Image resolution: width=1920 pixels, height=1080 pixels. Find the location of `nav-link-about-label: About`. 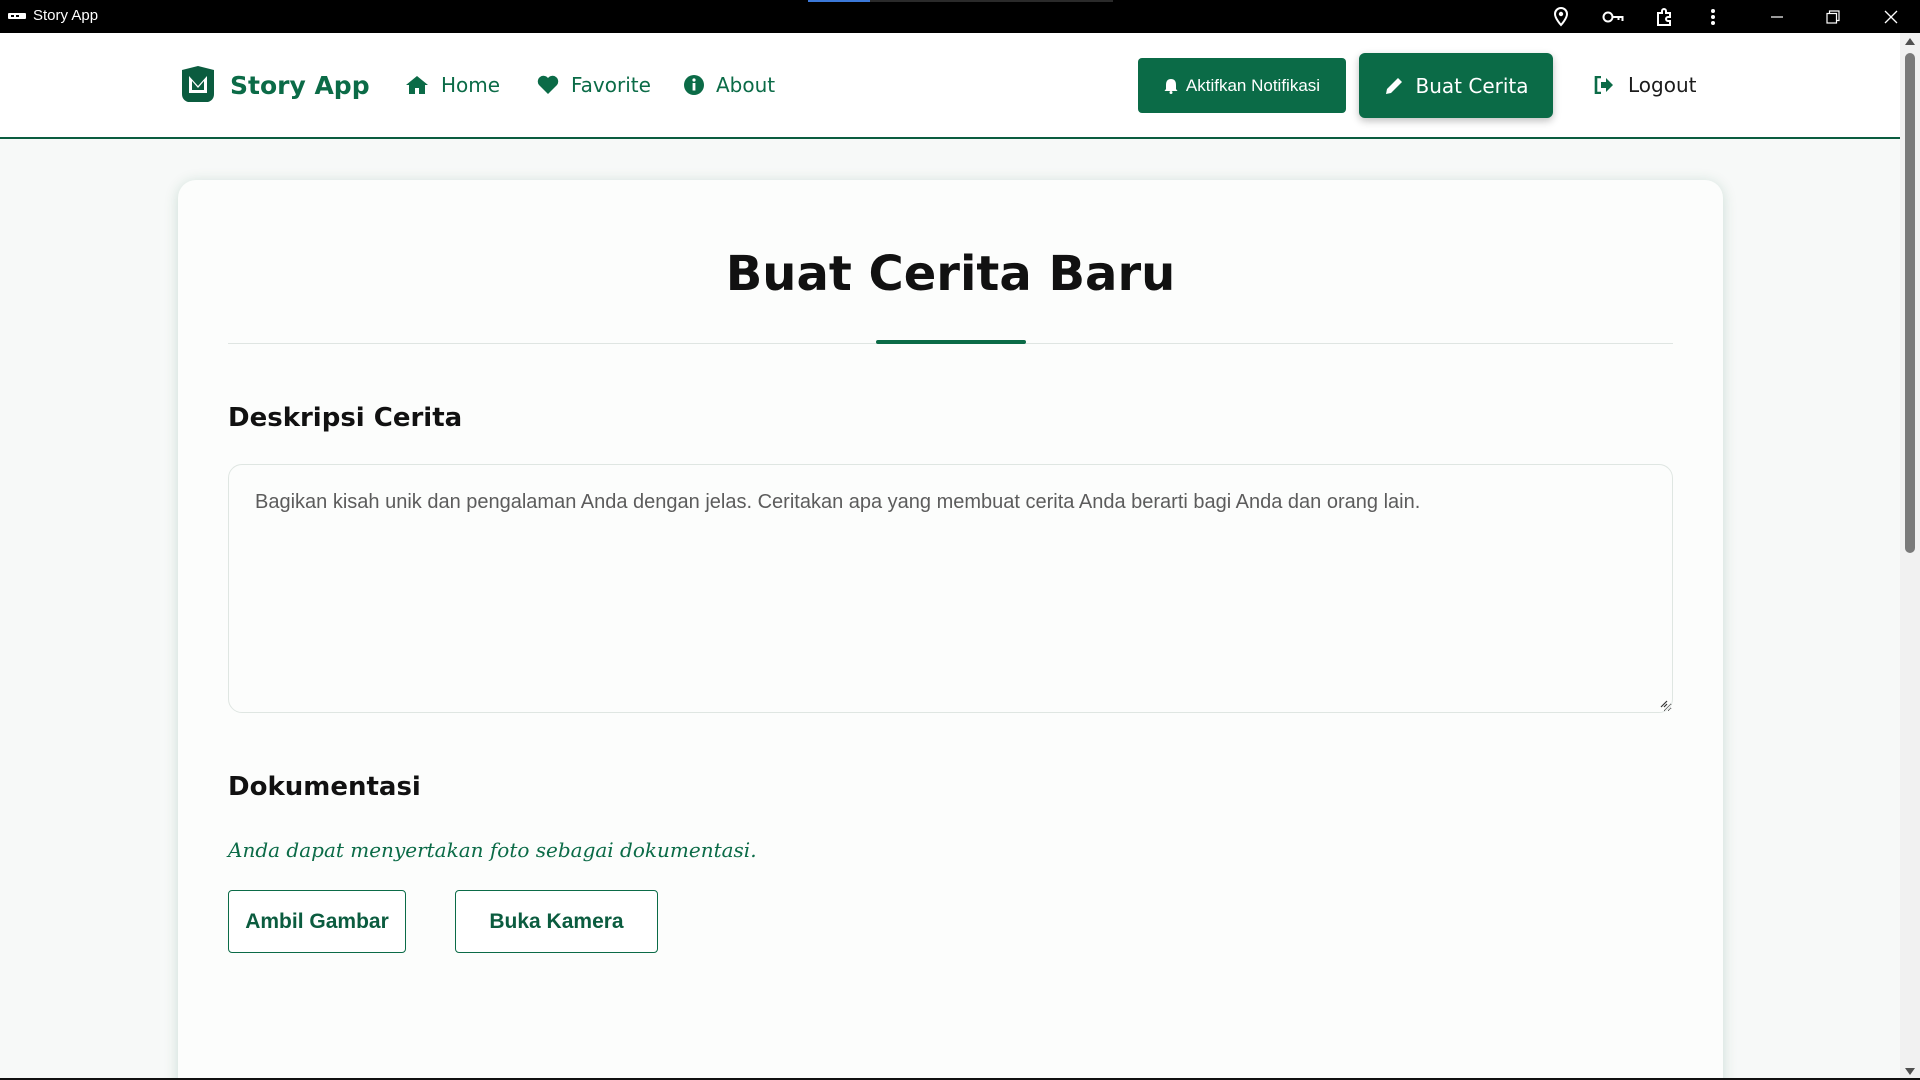

nav-link-about-label: About is located at coordinates (746, 85).